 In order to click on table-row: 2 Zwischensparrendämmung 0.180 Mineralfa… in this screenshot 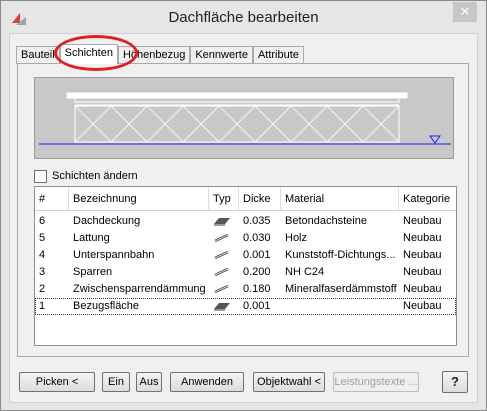, I will do `click(245, 289)`.